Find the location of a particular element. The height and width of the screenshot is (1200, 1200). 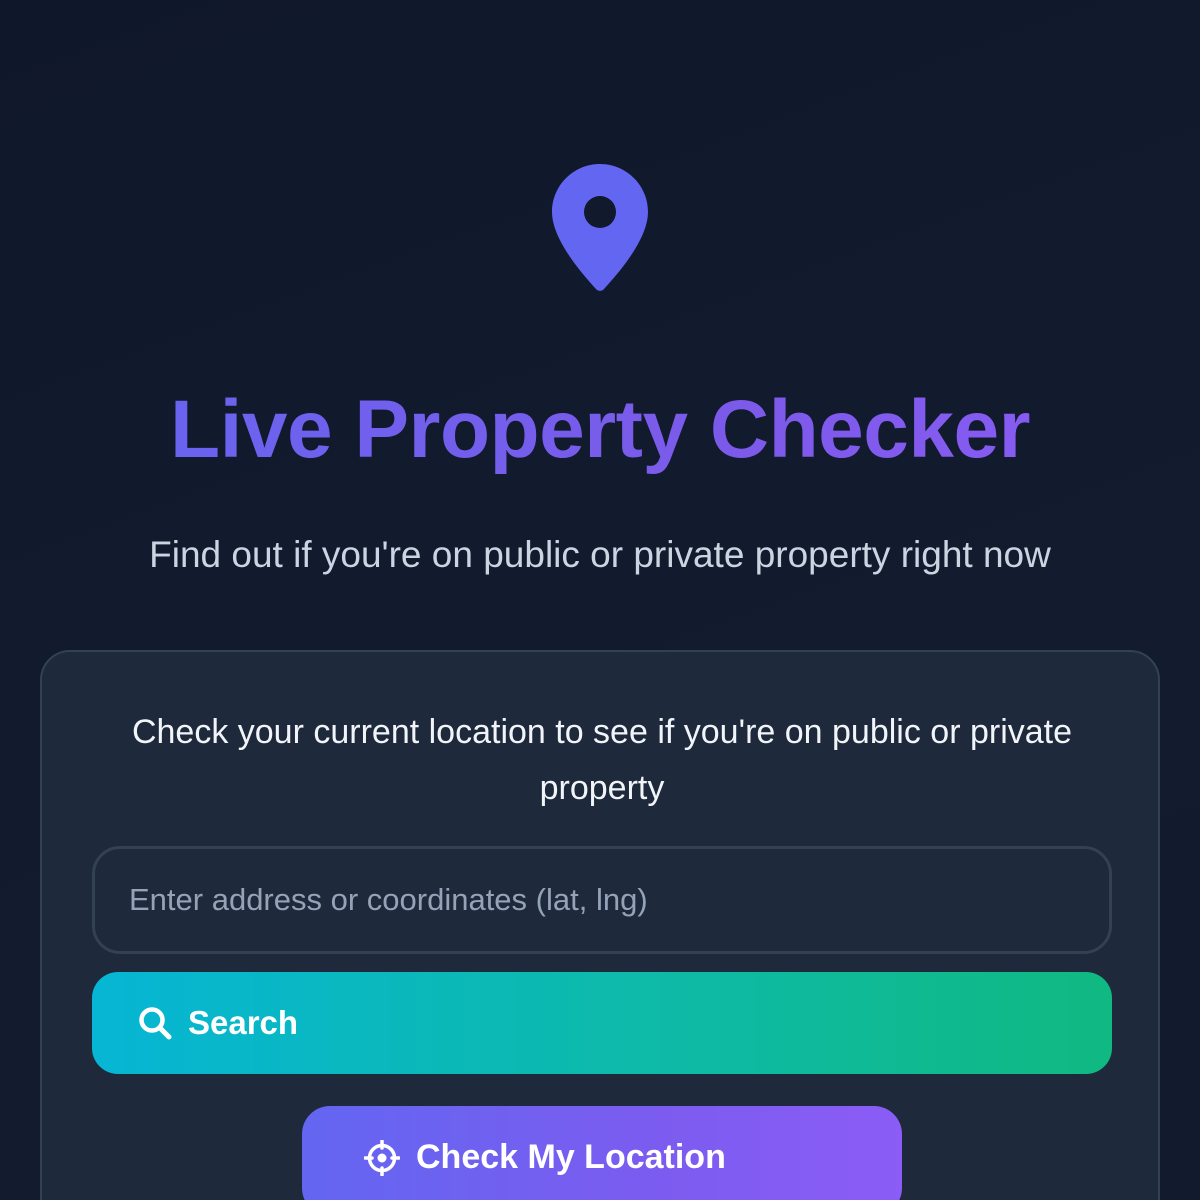

crosshair-icon is located at coordinates (382, 1158).